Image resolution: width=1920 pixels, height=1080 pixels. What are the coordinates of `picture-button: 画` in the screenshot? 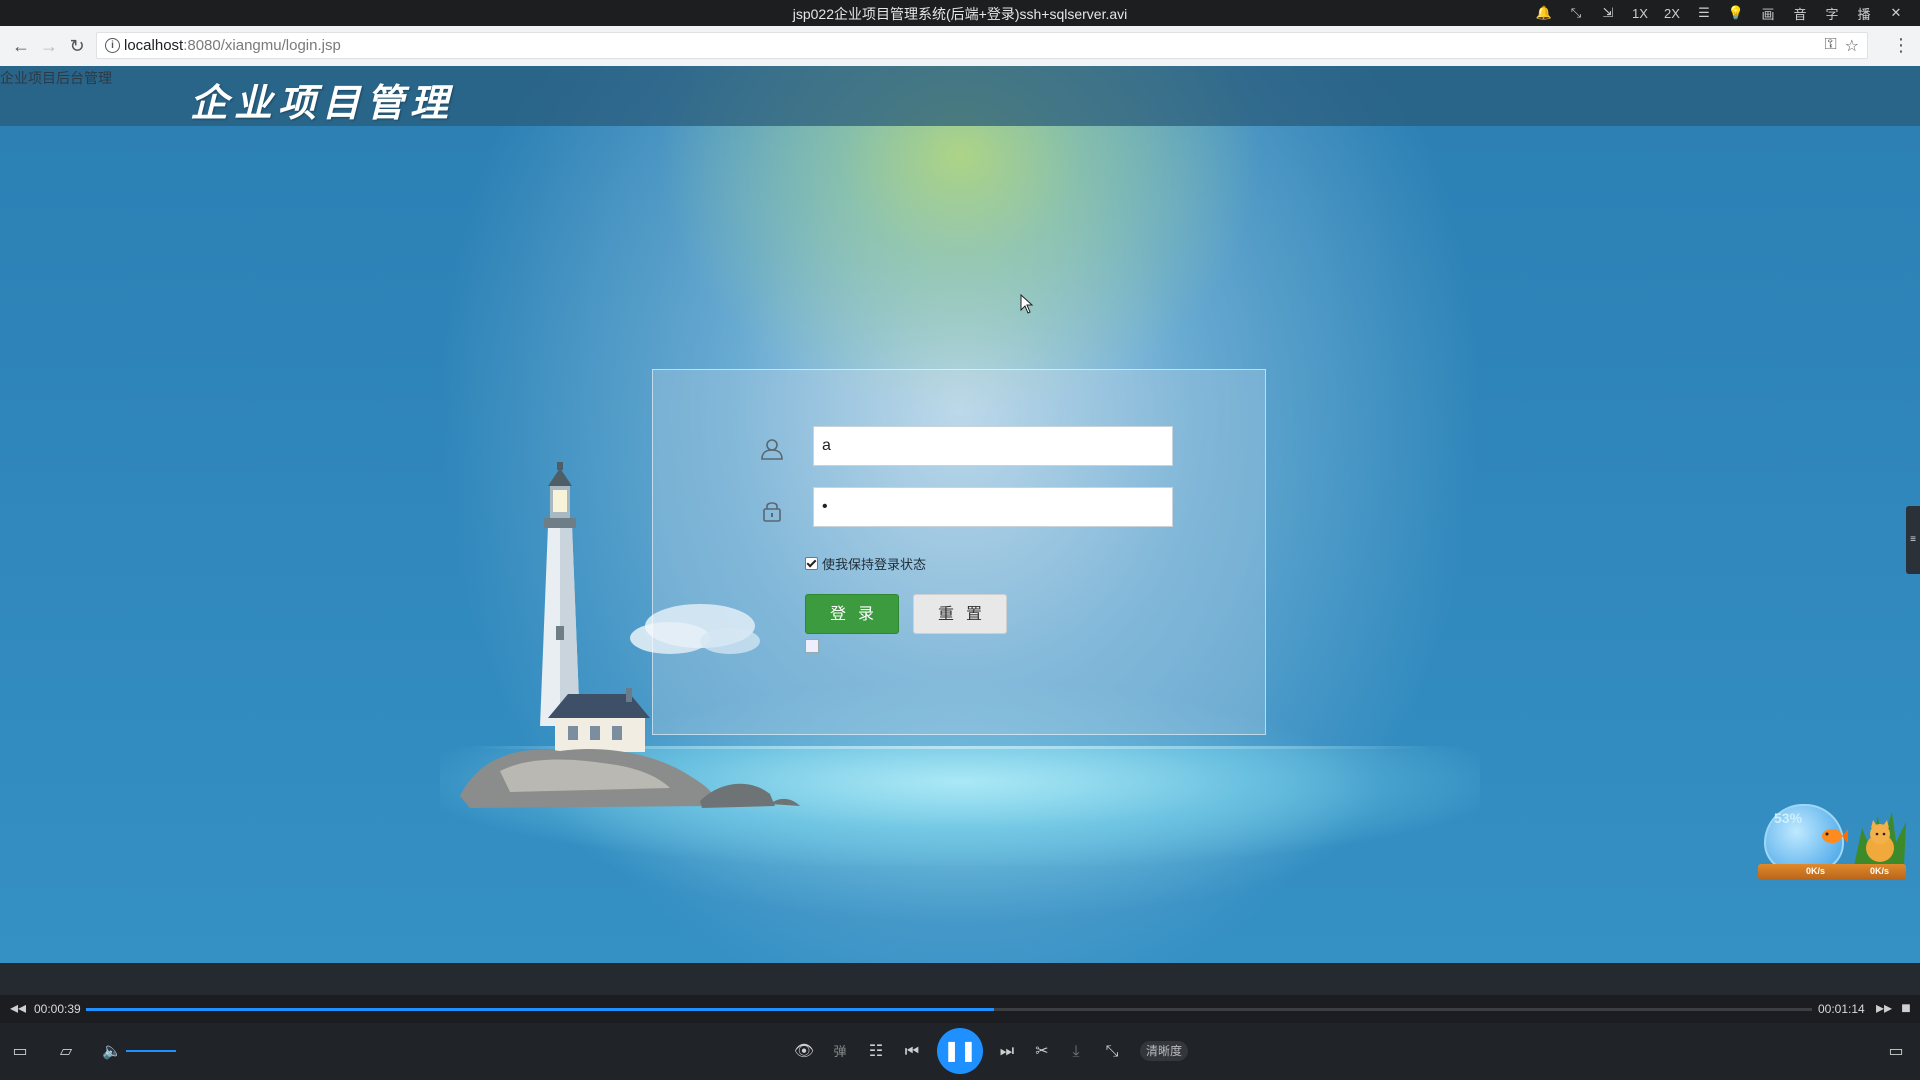 It's located at (1768, 13).